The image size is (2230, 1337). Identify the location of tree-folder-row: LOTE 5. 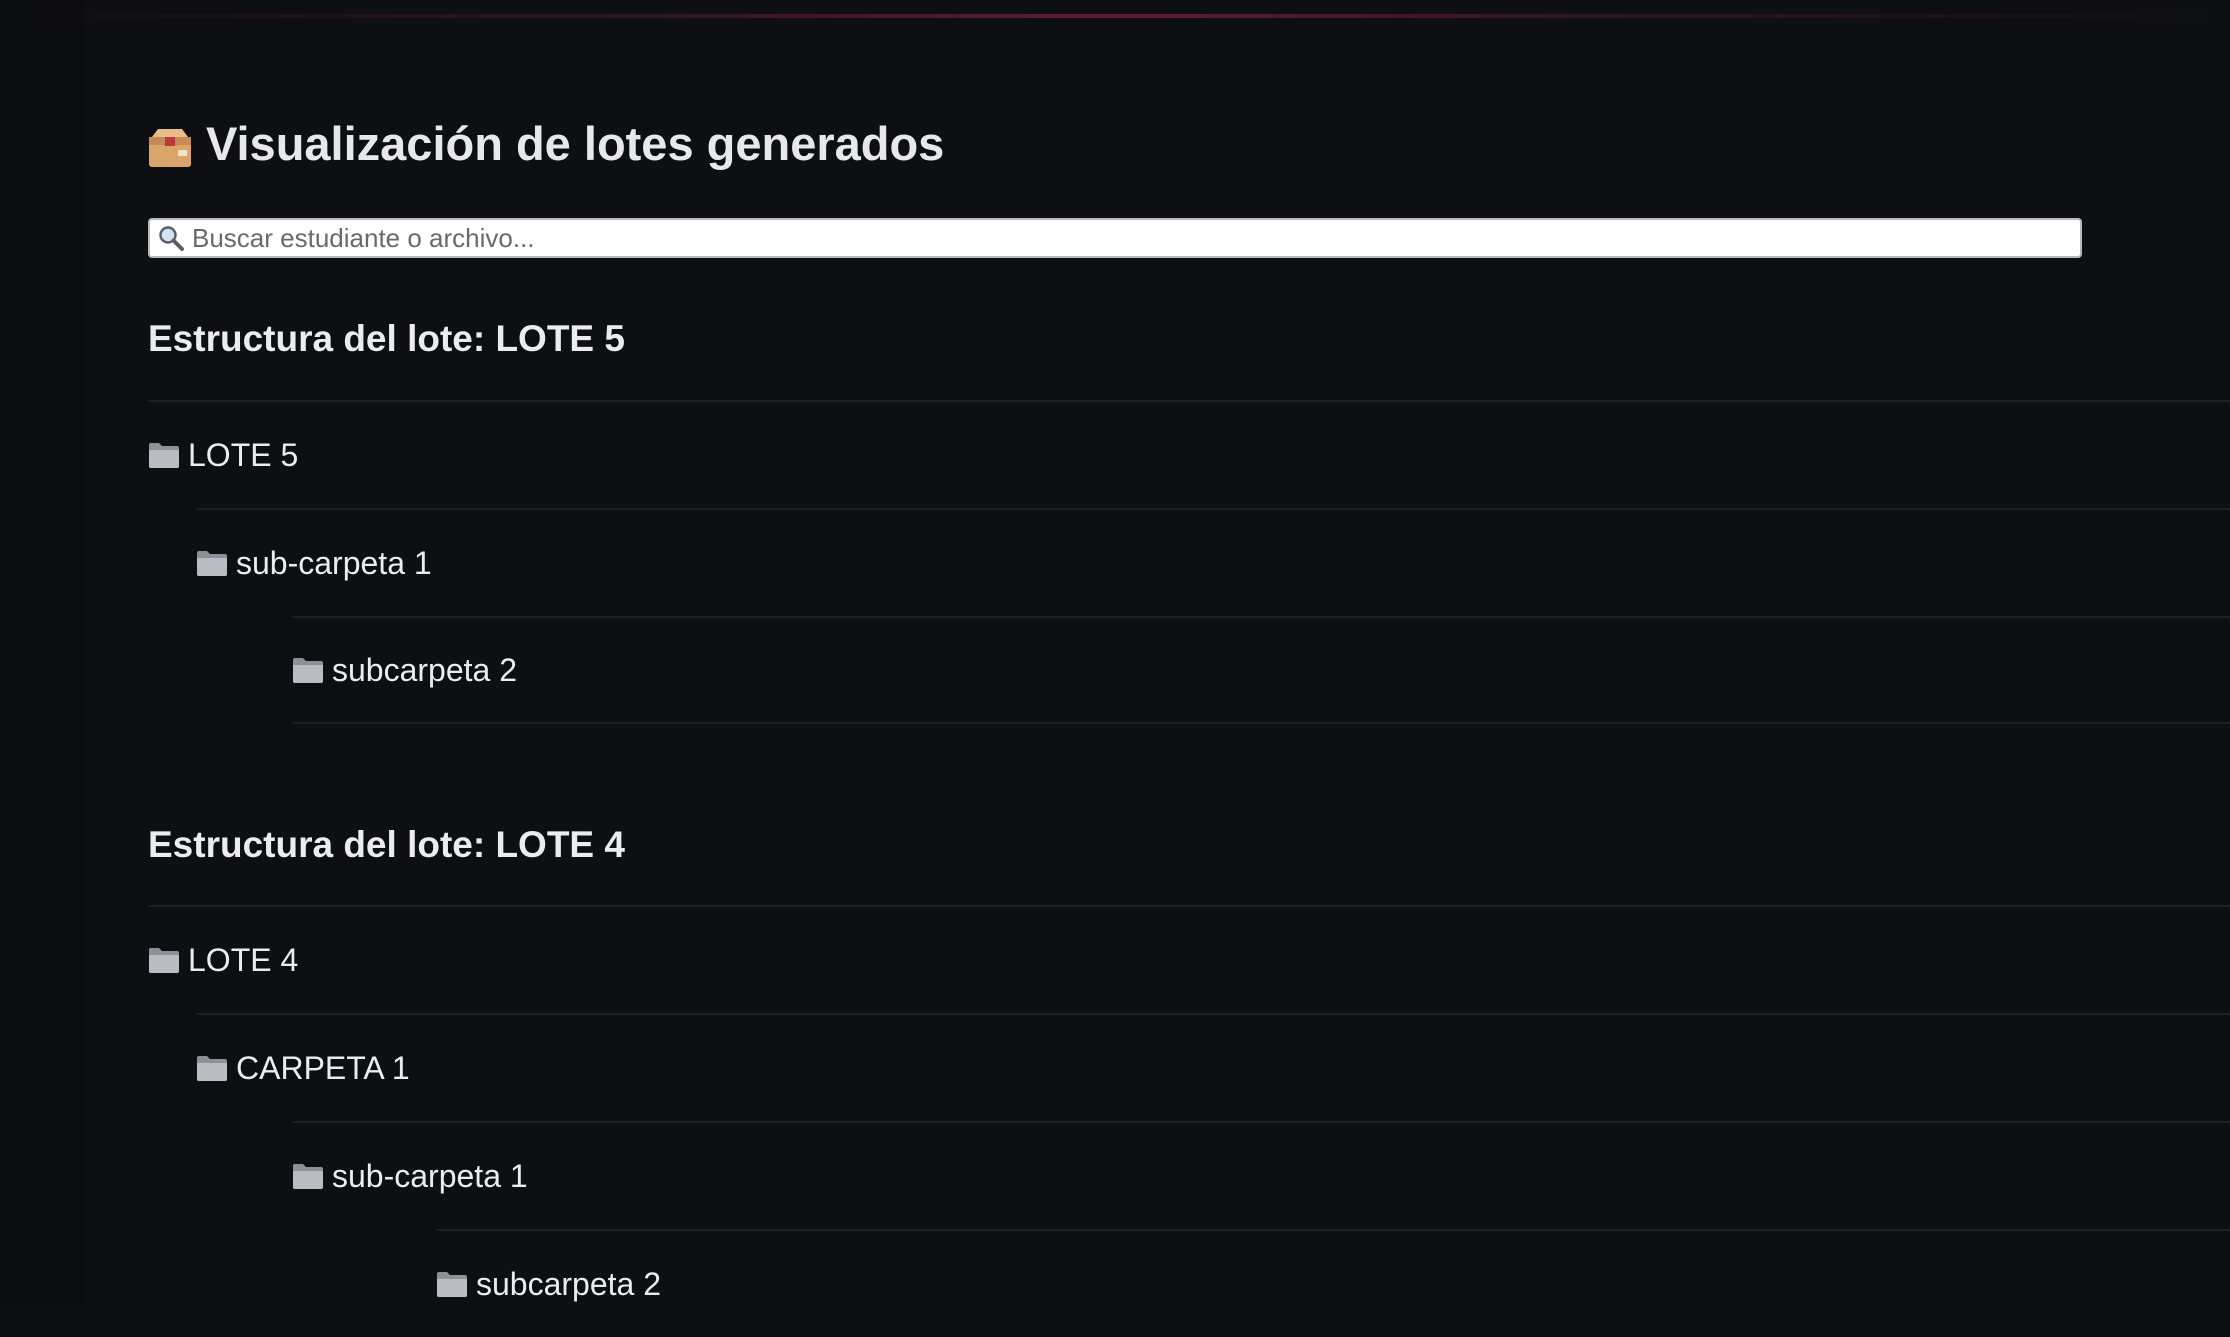
(1189, 454).